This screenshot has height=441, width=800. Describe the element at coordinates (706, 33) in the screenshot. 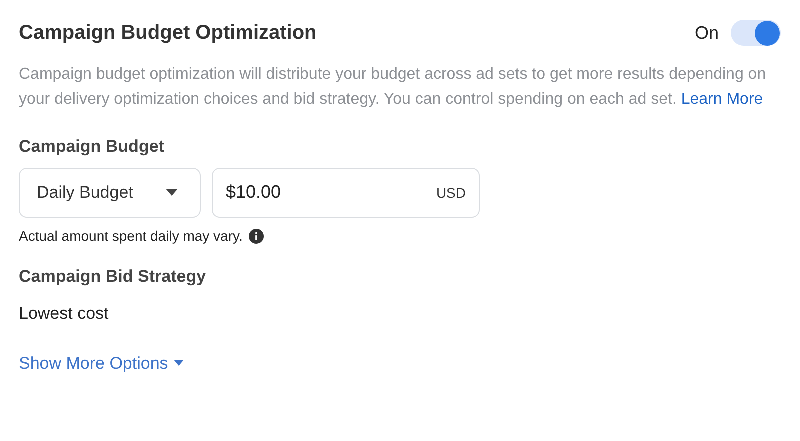

I see `toggle-label: On` at that location.